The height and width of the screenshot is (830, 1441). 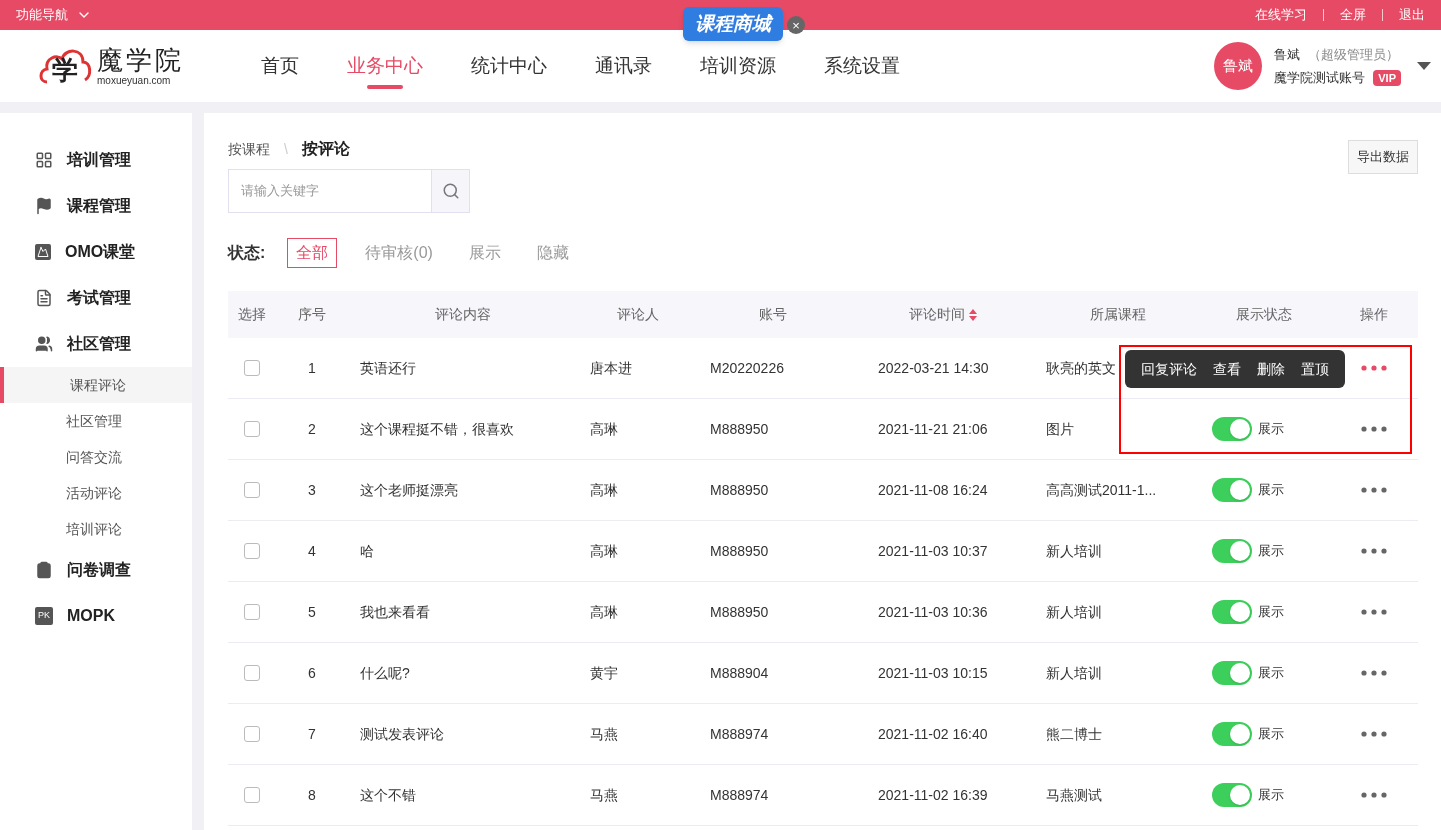 I want to click on top-link: 退出, so click(x=1412, y=15).